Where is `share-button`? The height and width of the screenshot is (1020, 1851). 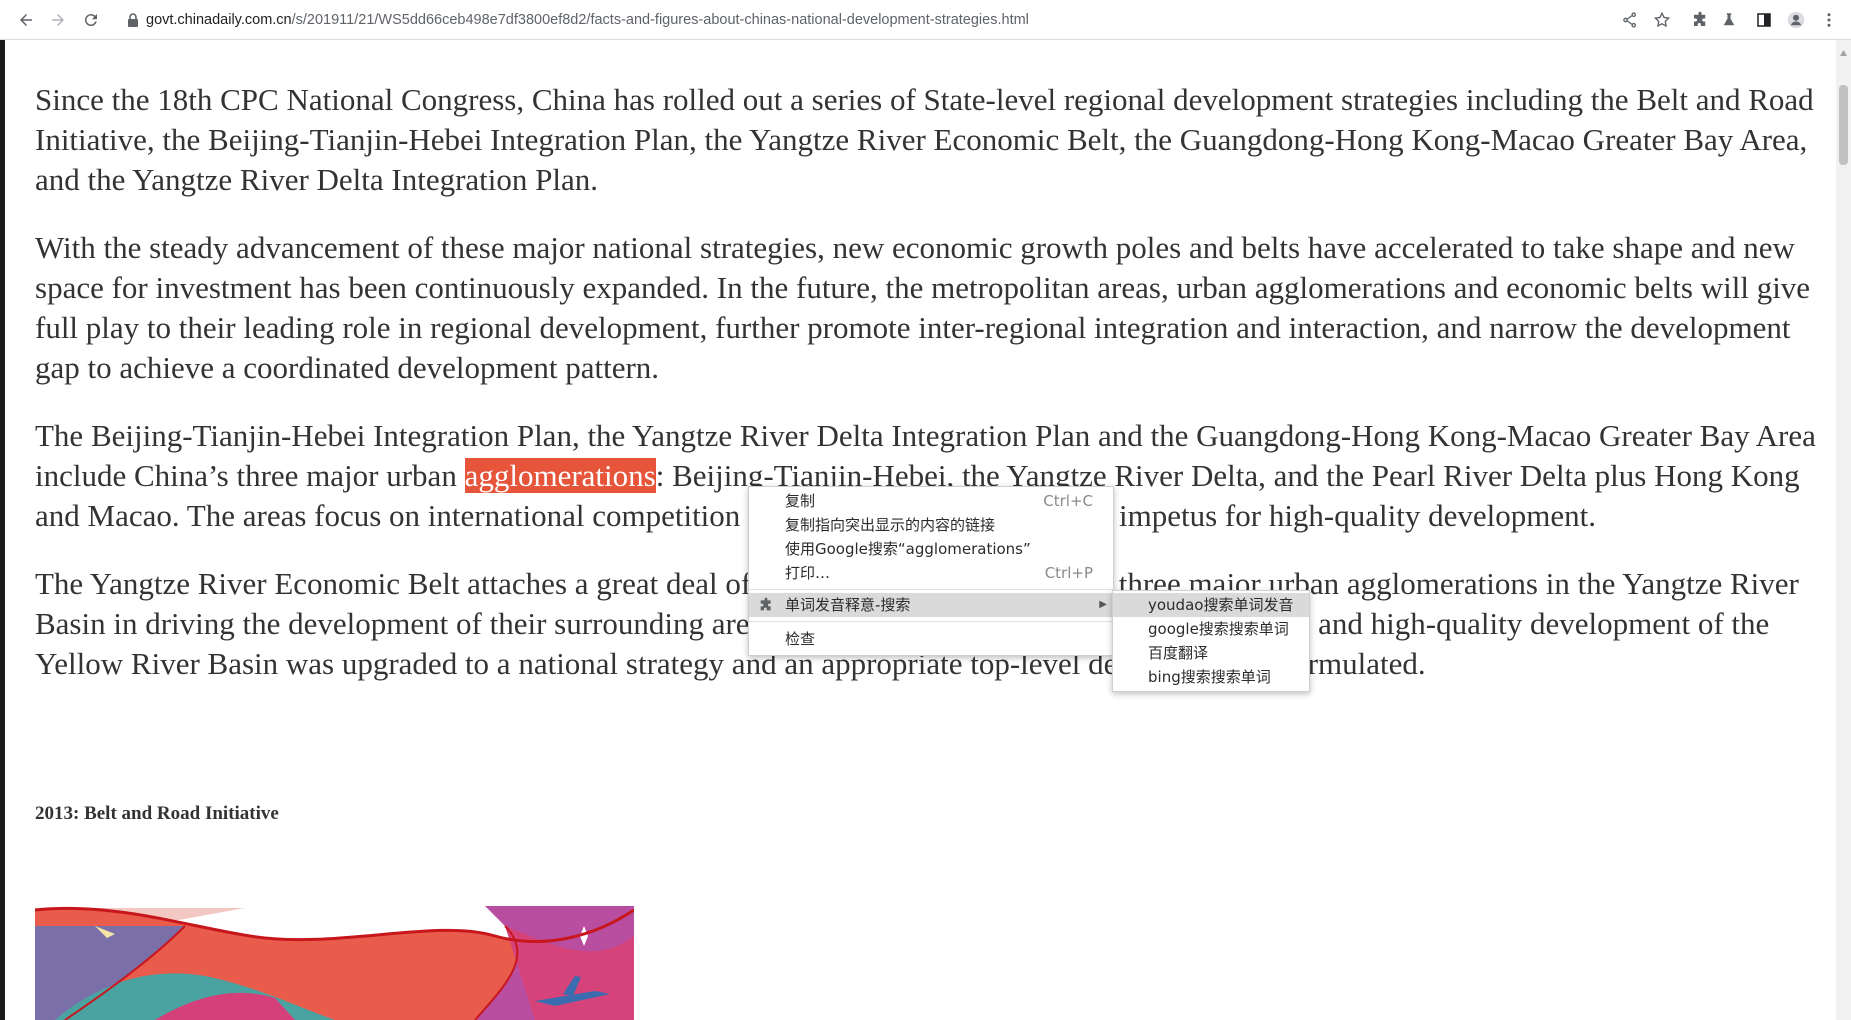 share-button is located at coordinates (1630, 20).